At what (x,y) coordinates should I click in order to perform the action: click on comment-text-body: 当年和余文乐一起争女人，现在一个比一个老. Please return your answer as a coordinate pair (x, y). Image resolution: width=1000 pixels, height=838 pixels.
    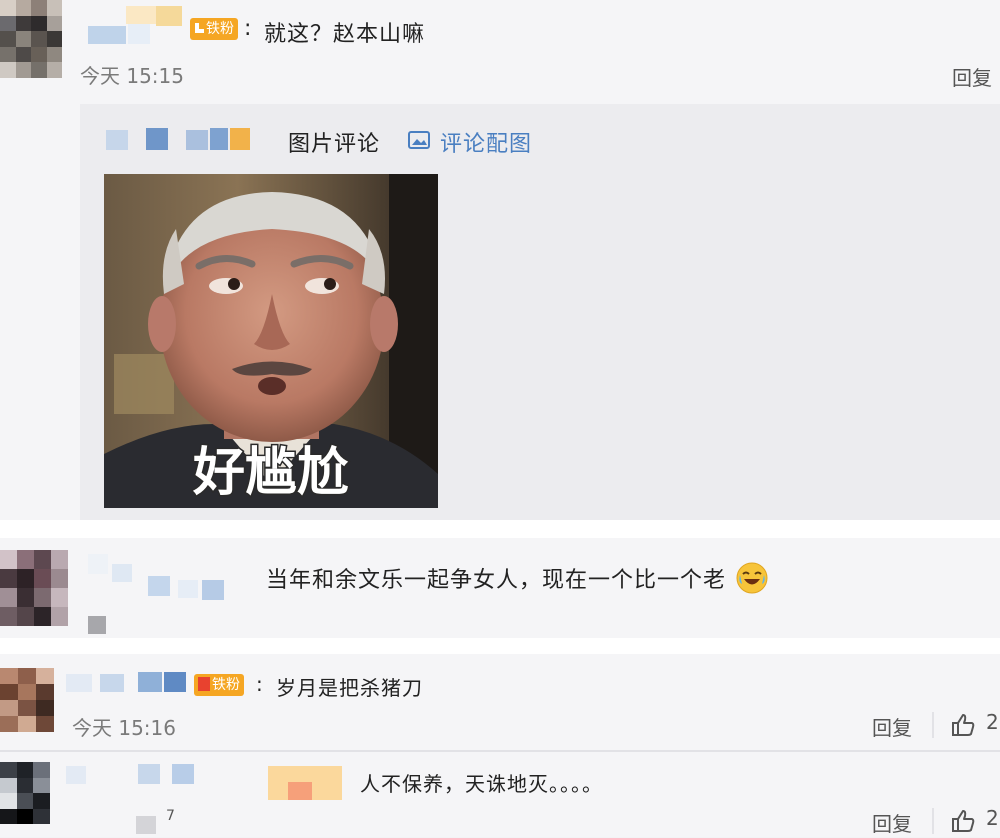
    Looking at the image, I should click on (496, 580).